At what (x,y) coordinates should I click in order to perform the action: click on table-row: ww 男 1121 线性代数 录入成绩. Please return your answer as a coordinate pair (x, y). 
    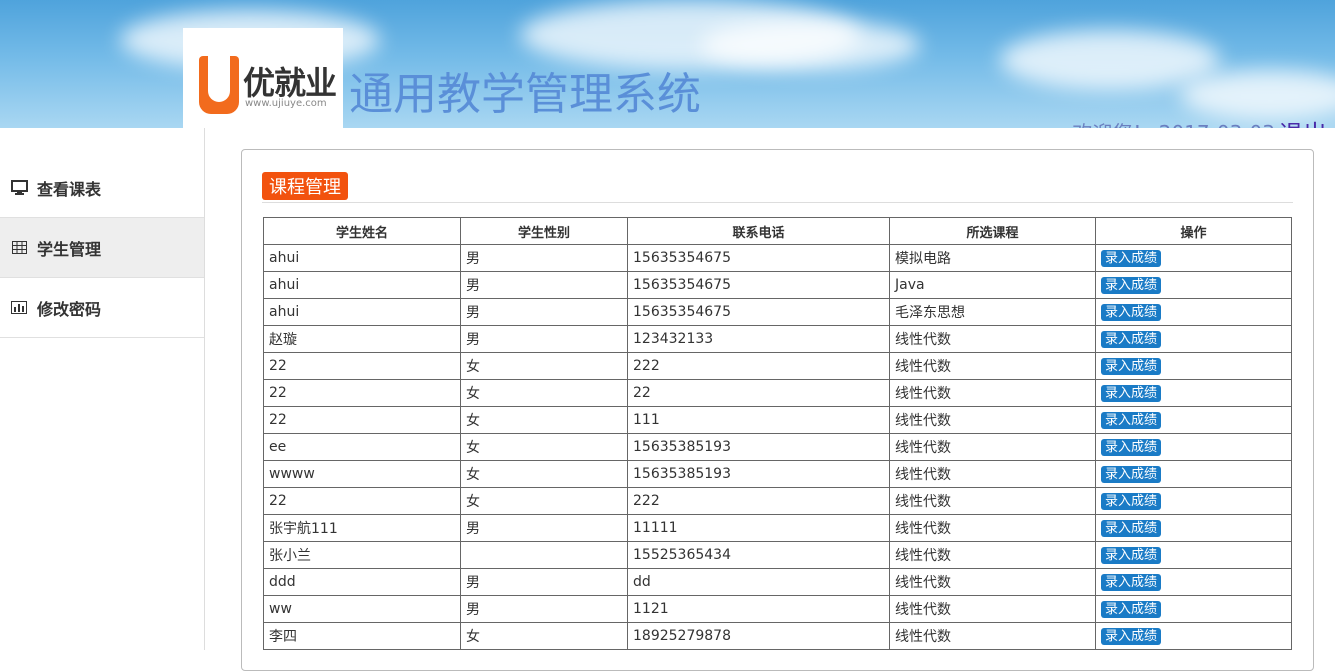
    Looking at the image, I should click on (777, 609).